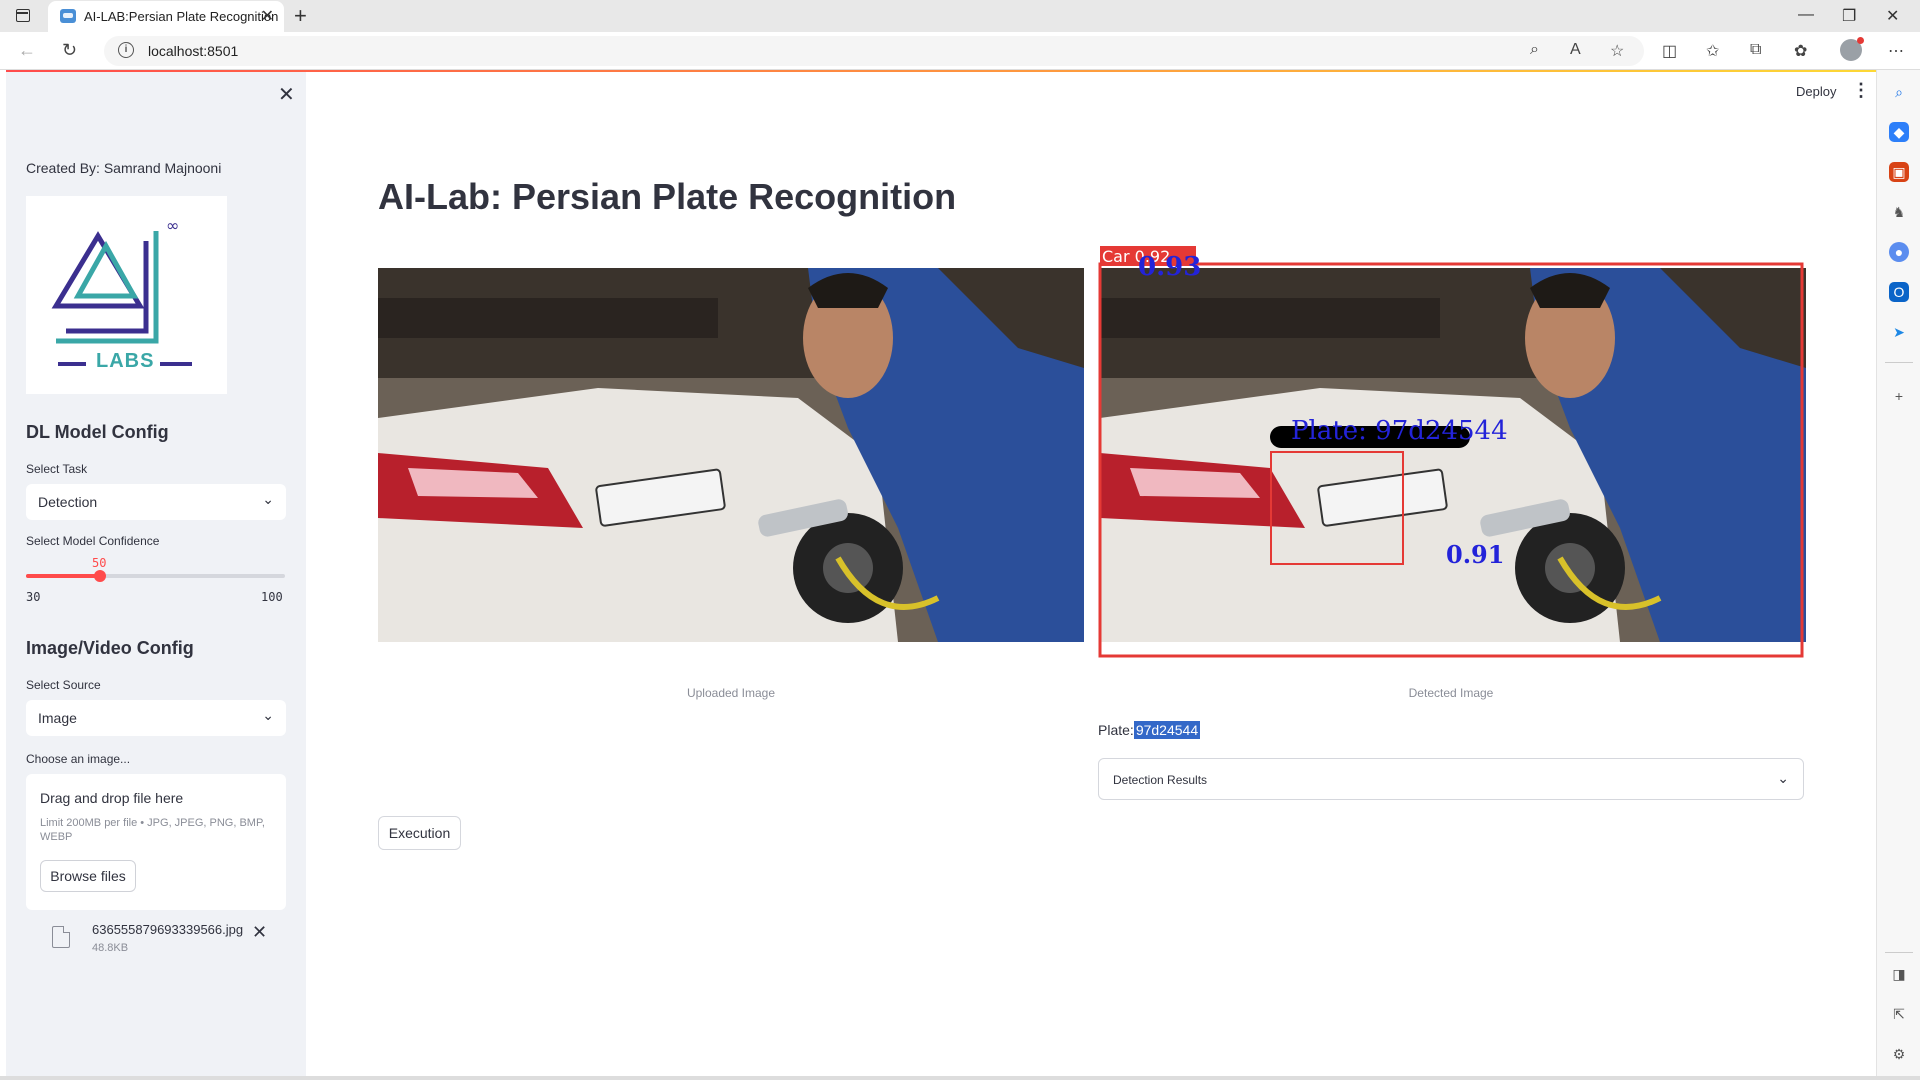 This screenshot has width=1920, height=1080. What do you see at coordinates (1399, 431) in the screenshot?
I see `plate-box-label: Plate: 97d24544` at bounding box center [1399, 431].